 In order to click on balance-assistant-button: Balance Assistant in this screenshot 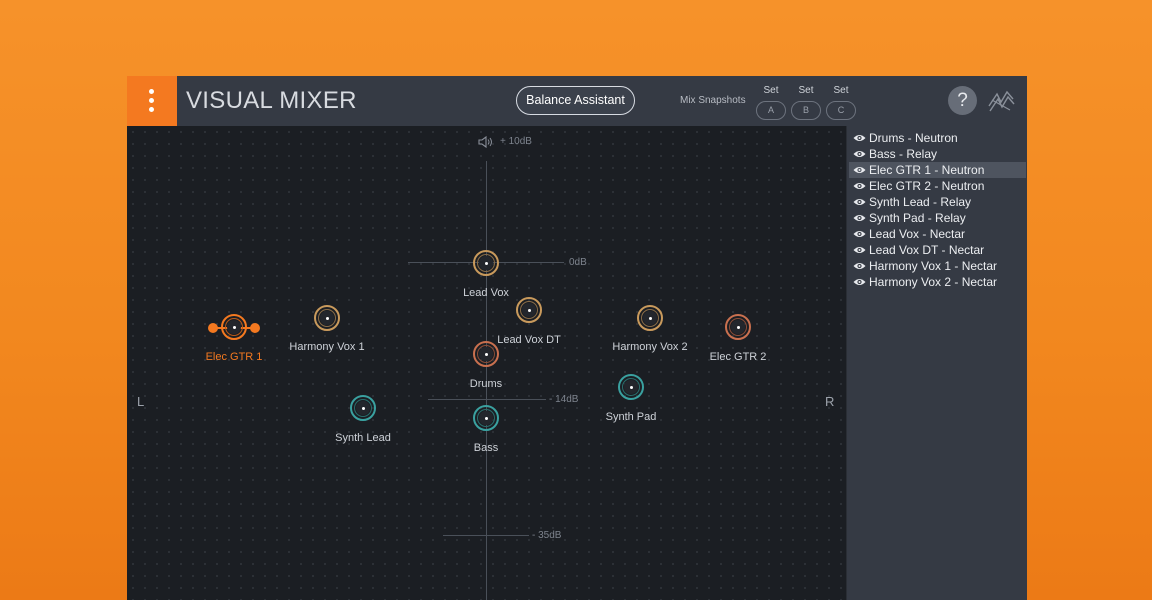, I will do `click(575, 100)`.